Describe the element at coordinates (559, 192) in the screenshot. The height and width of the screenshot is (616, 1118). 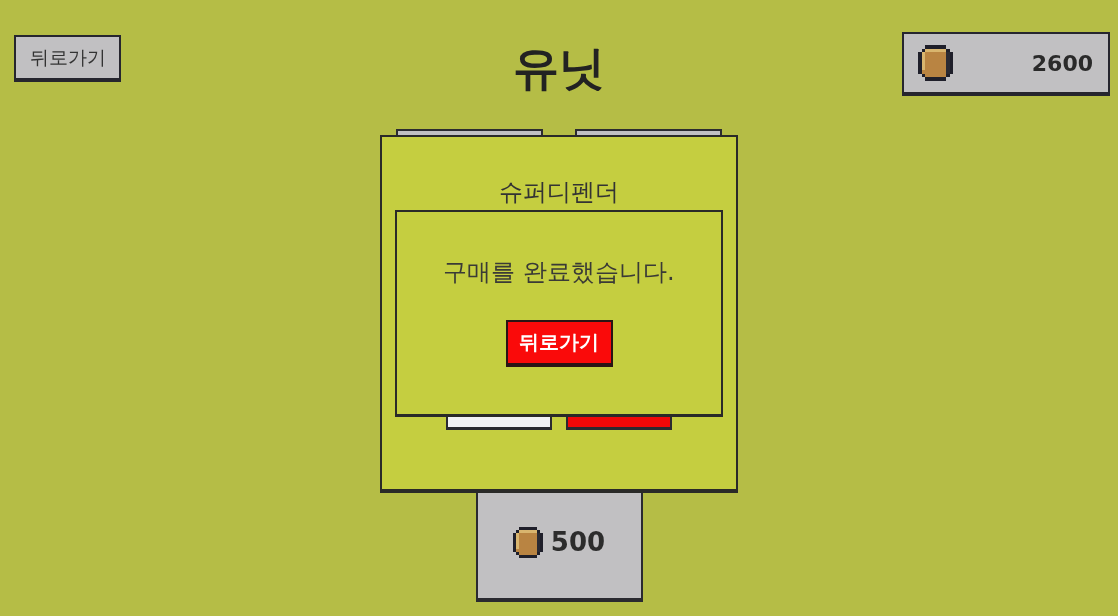
I see `unit-name: 슈퍼디펜더` at that location.